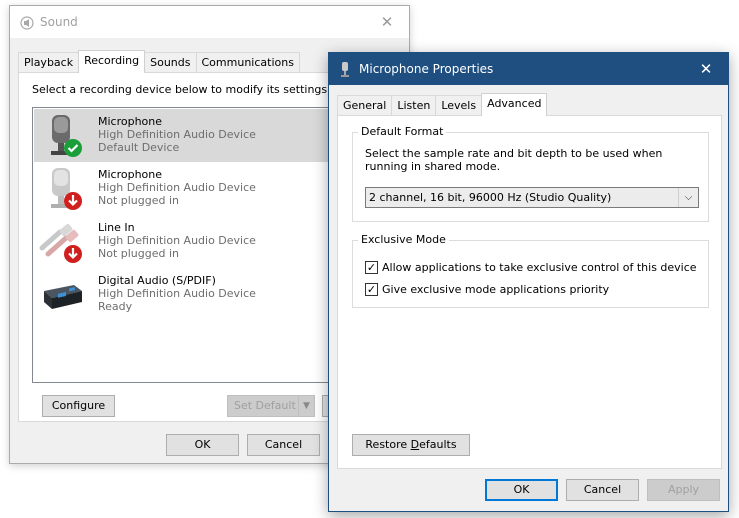 The image size is (739, 518). Describe the element at coordinates (60, 243) in the screenshot. I see `line-in-unplugged-icon` at that location.